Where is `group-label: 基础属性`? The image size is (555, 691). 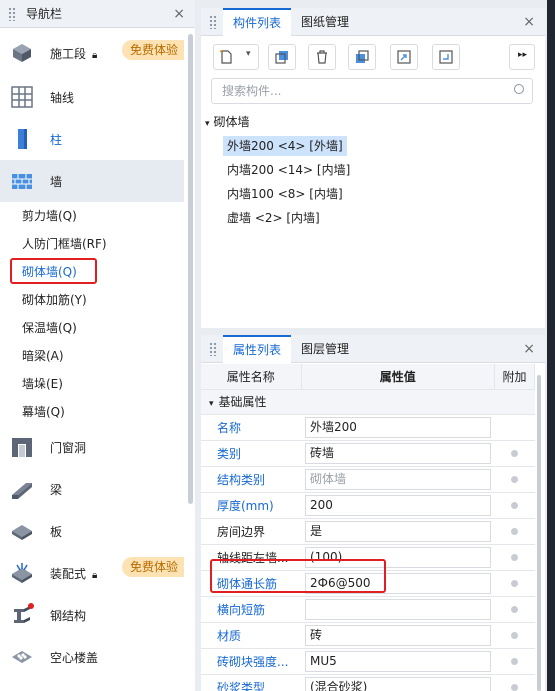
group-label: 基础属性 is located at coordinates (242, 402).